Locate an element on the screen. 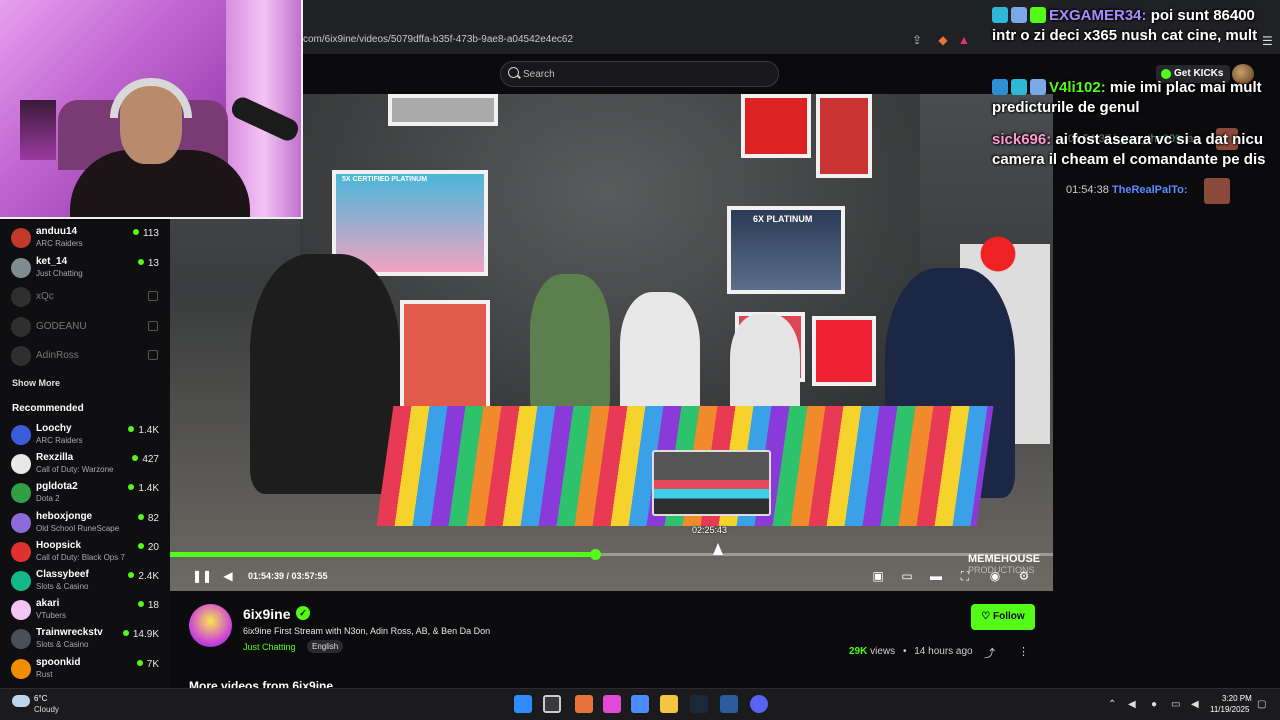 The image size is (1280, 720). sidebar-viewer-count: 7K is located at coordinates (148, 664).